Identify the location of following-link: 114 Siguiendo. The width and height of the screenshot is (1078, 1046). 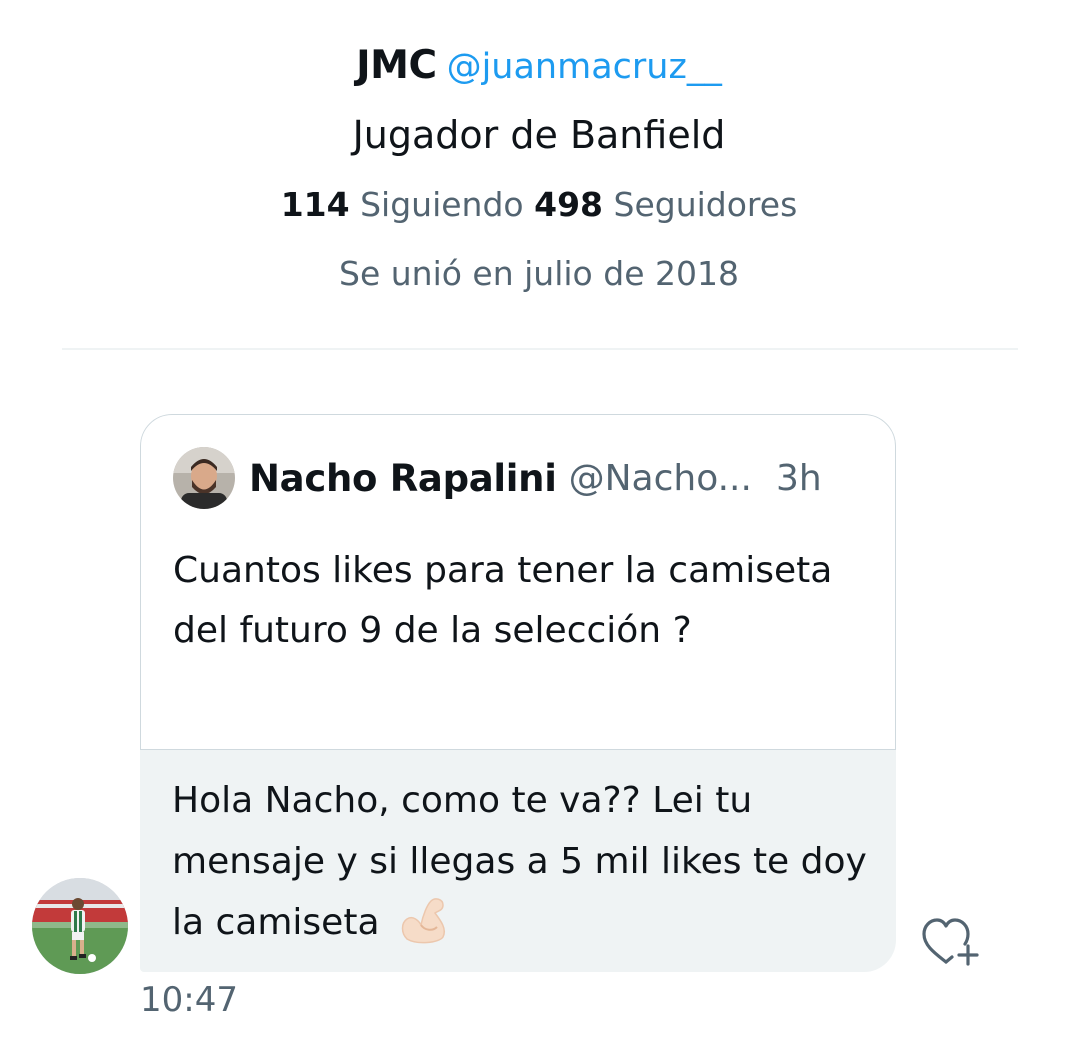
(402, 204).